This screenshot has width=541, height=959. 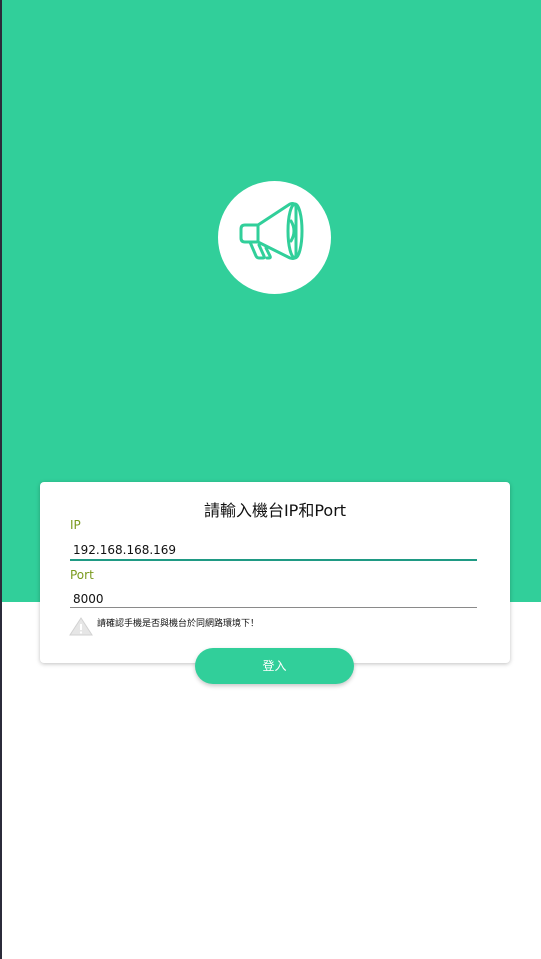 What do you see at coordinates (82, 575) in the screenshot?
I see `port-label: Port` at bounding box center [82, 575].